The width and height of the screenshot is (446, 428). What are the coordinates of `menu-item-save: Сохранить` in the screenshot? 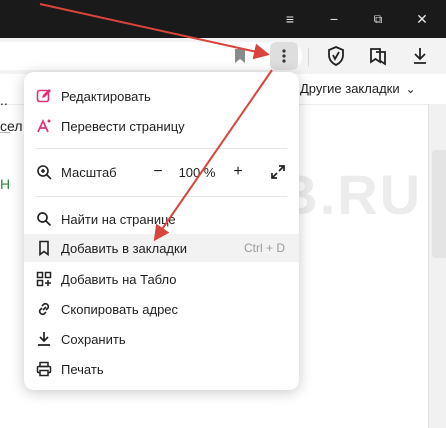 It's located at (161, 339).